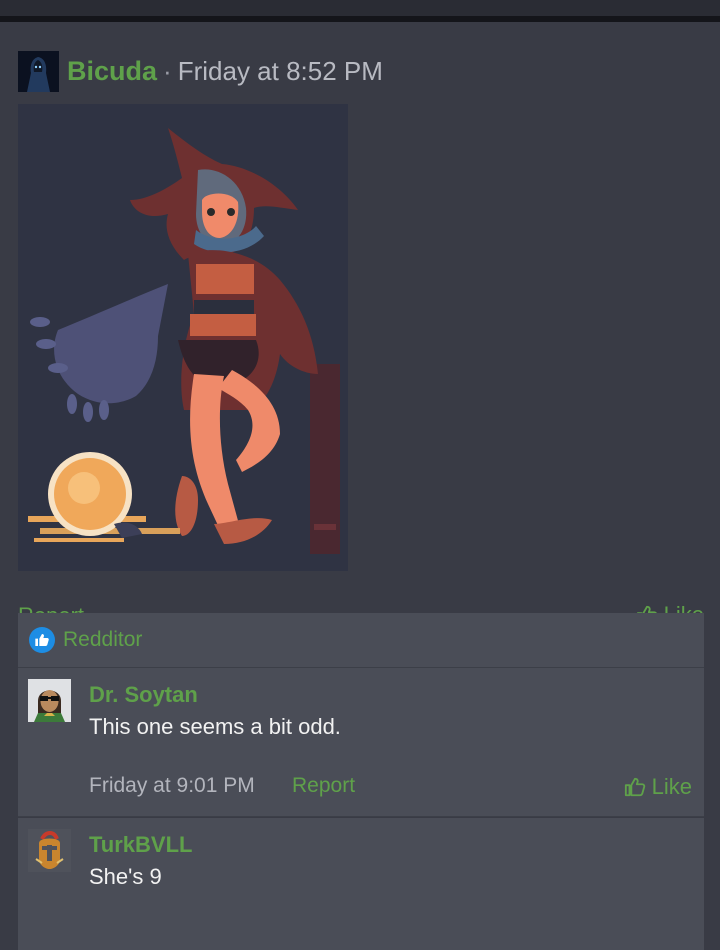 The width and height of the screenshot is (720, 950). Describe the element at coordinates (102, 640) in the screenshot. I see `reactor-name-link: Redditor` at that location.